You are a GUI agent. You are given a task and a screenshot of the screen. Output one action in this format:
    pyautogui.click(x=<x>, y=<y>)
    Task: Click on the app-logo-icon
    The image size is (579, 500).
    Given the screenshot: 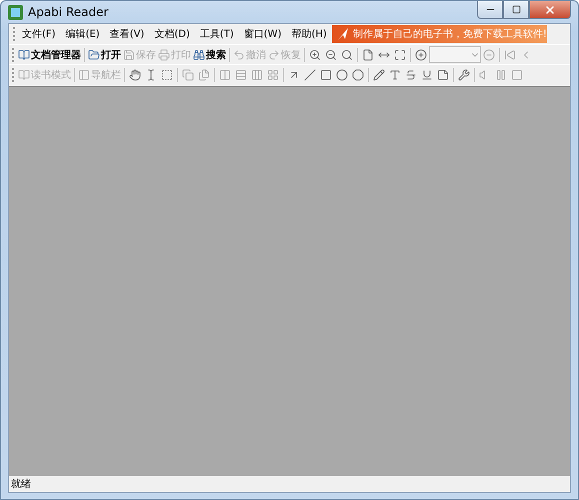 What is the action you would take?
    pyautogui.click(x=15, y=12)
    